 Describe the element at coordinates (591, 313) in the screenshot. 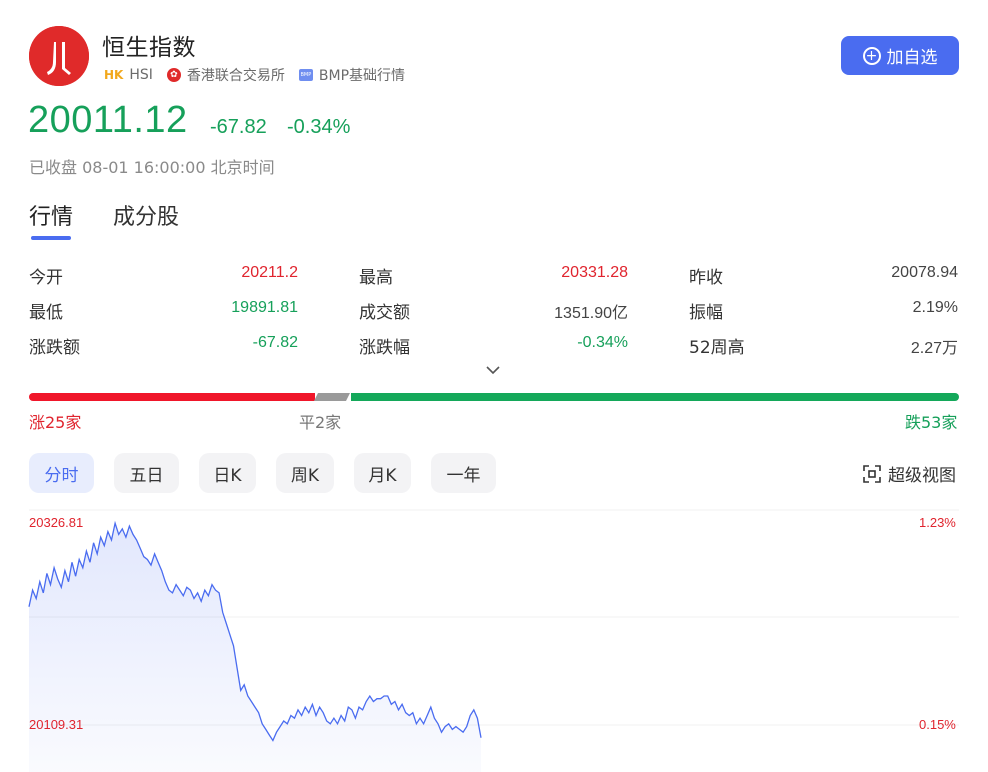

I see `stat-value-turnover: 1351.90亿` at that location.